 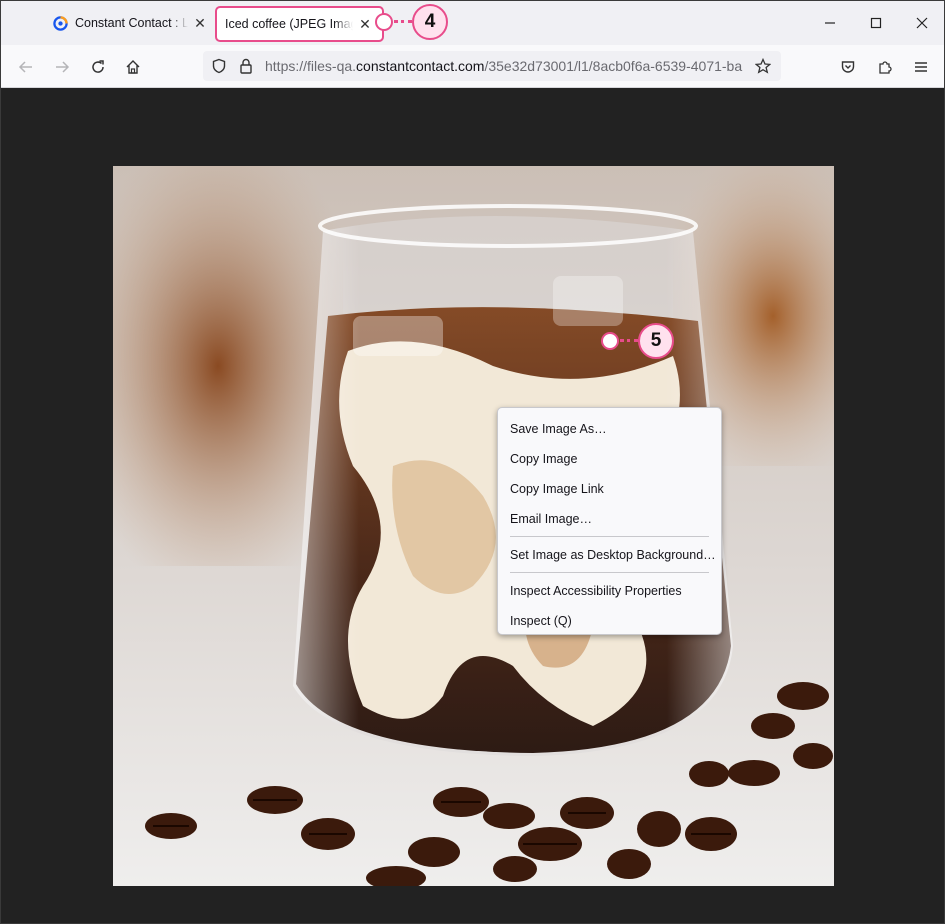 I want to click on home-icon, so click(x=133, y=67).